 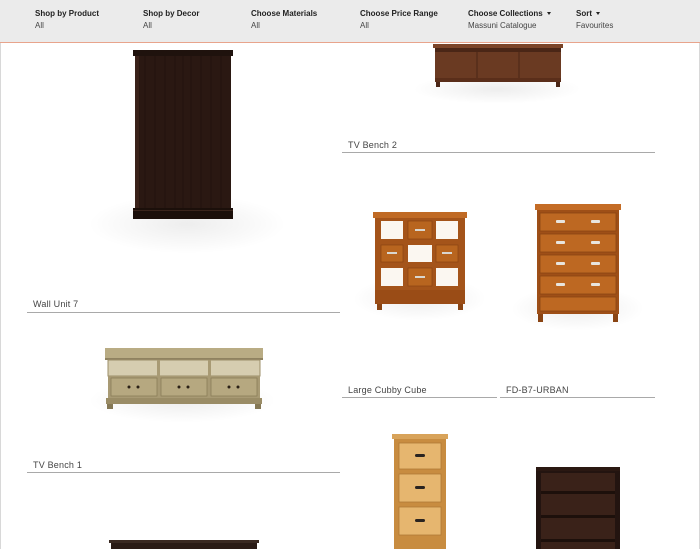 What do you see at coordinates (284, 13) in the screenshot?
I see `filter-label: Choose Materials` at bounding box center [284, 13].